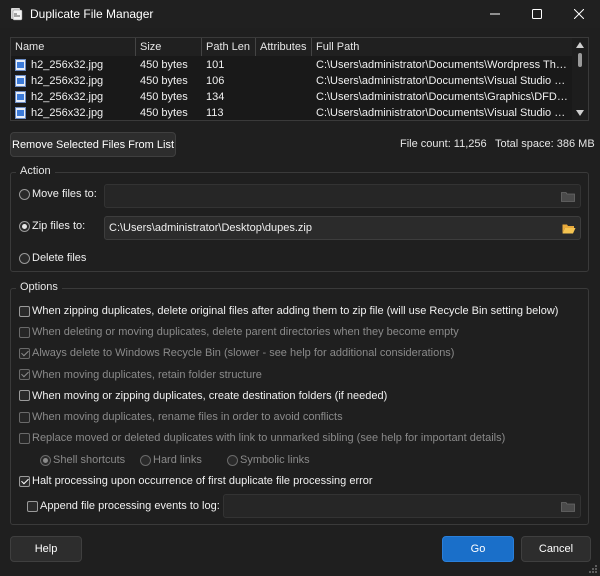 The height and width of the screenshot is (576, 600). I want to click on halt-on-error-checkbox, so click(24, 481).